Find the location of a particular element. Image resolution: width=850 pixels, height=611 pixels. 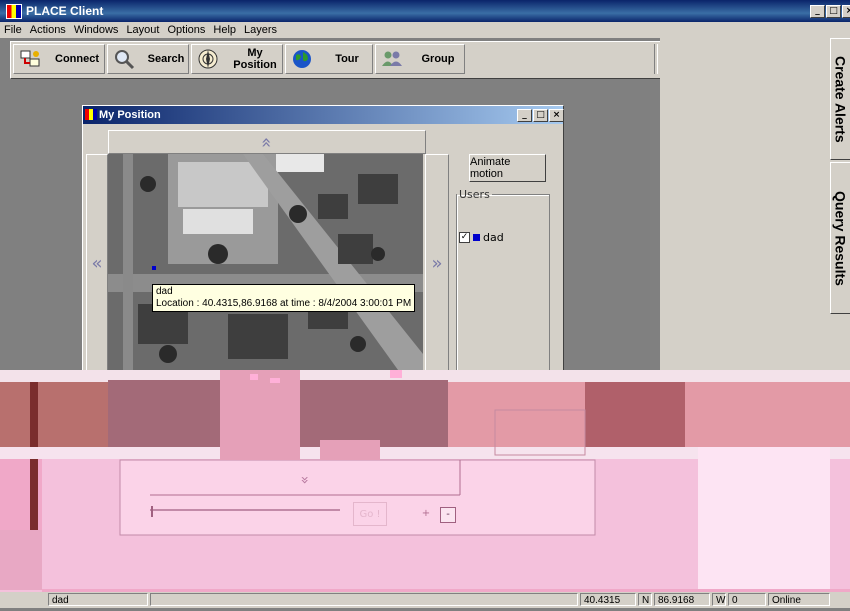

search-button: Search is located at coordinates (148, 59).